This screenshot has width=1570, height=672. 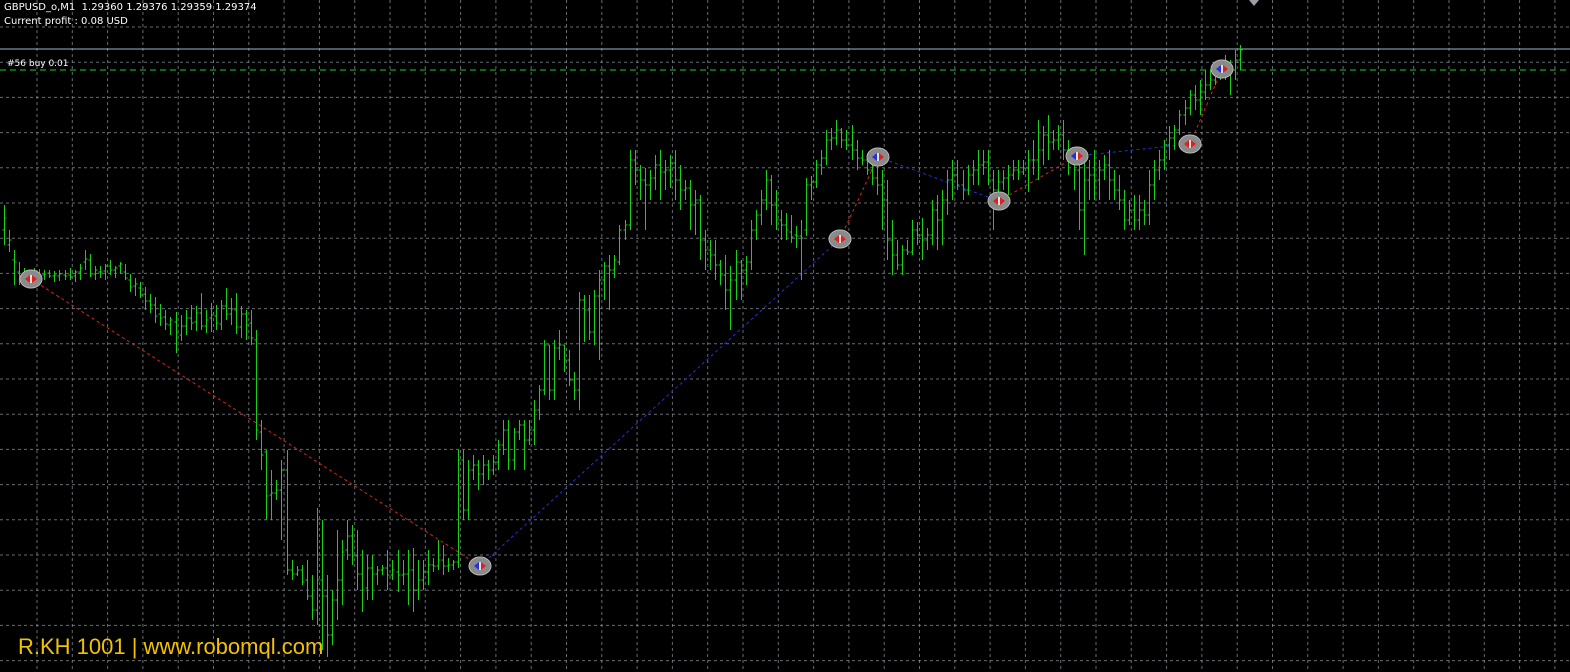 What do you see at coordinates (1254, 3) in the screenshot?
I see `chart-shift-marker-icon` at bounding box center [1254, 3].